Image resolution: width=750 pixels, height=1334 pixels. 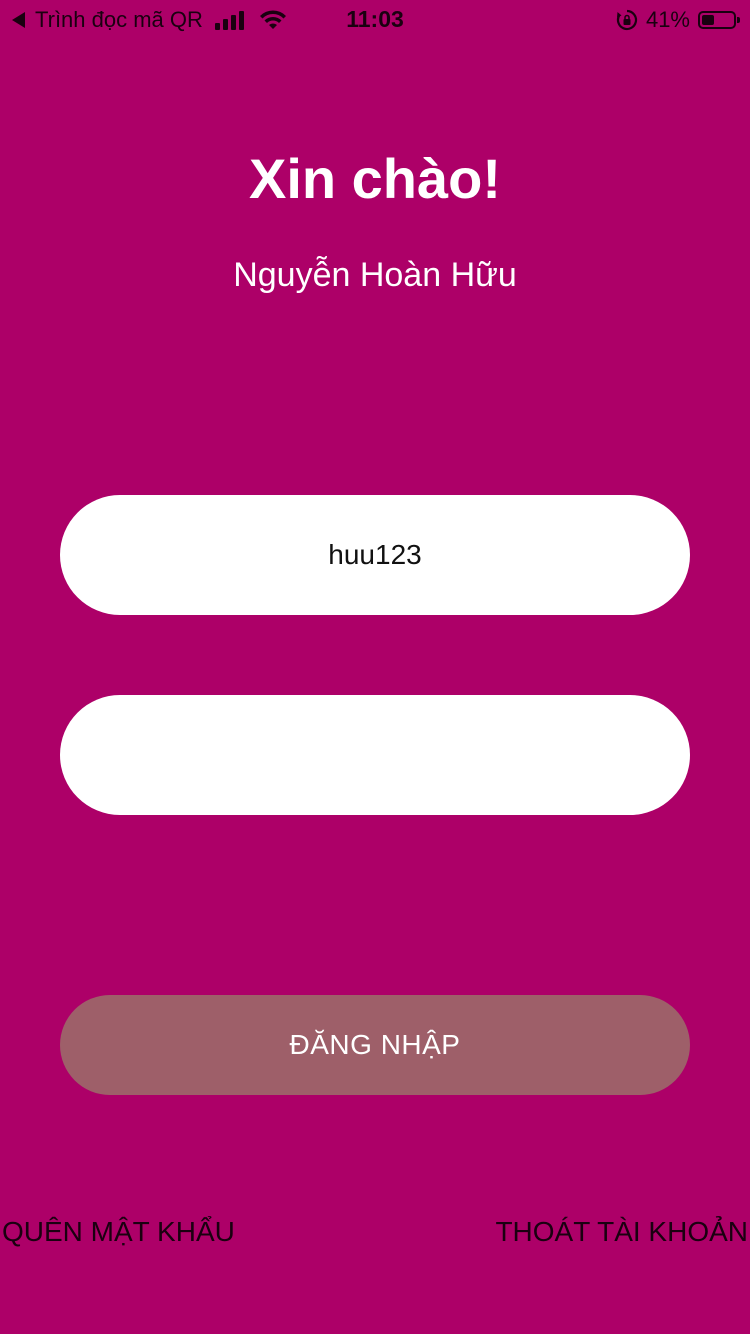 I want to click on battery-icon, so click(x=719, y=20).